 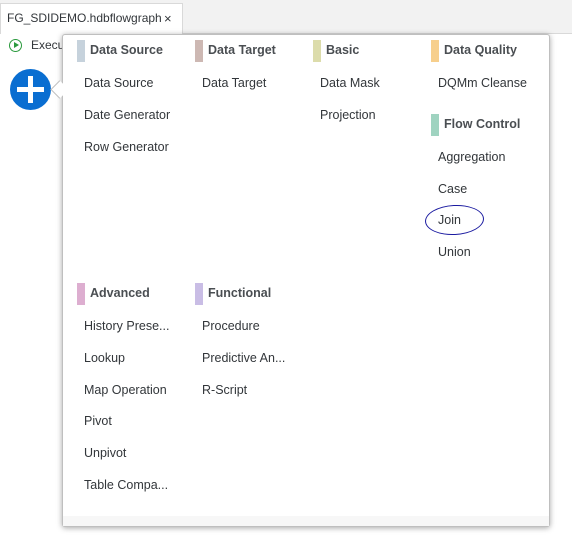 I want to click on node-case: Case, so click(x=452, y=189).